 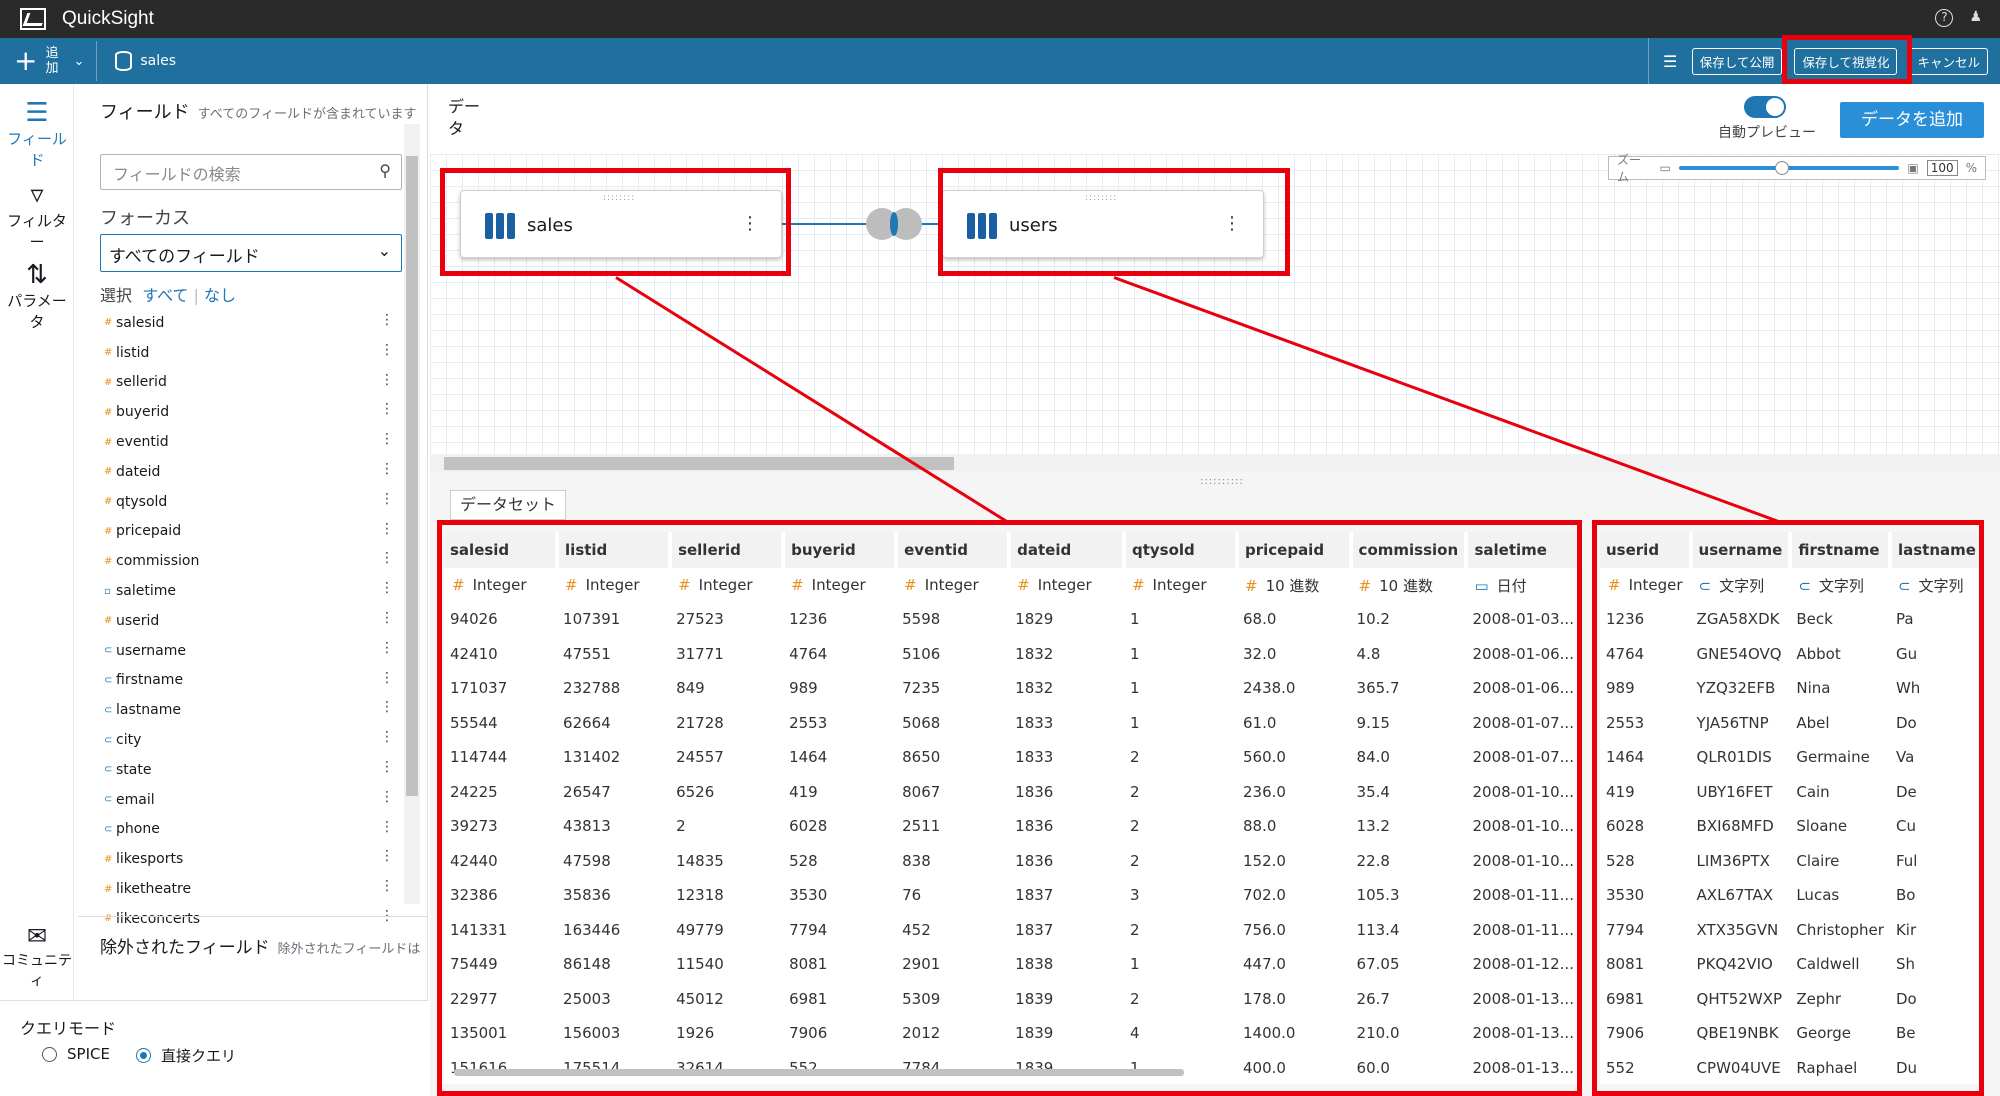 I want to click on field-item: ⊂ city ⋮, so click(x=249, y=740).